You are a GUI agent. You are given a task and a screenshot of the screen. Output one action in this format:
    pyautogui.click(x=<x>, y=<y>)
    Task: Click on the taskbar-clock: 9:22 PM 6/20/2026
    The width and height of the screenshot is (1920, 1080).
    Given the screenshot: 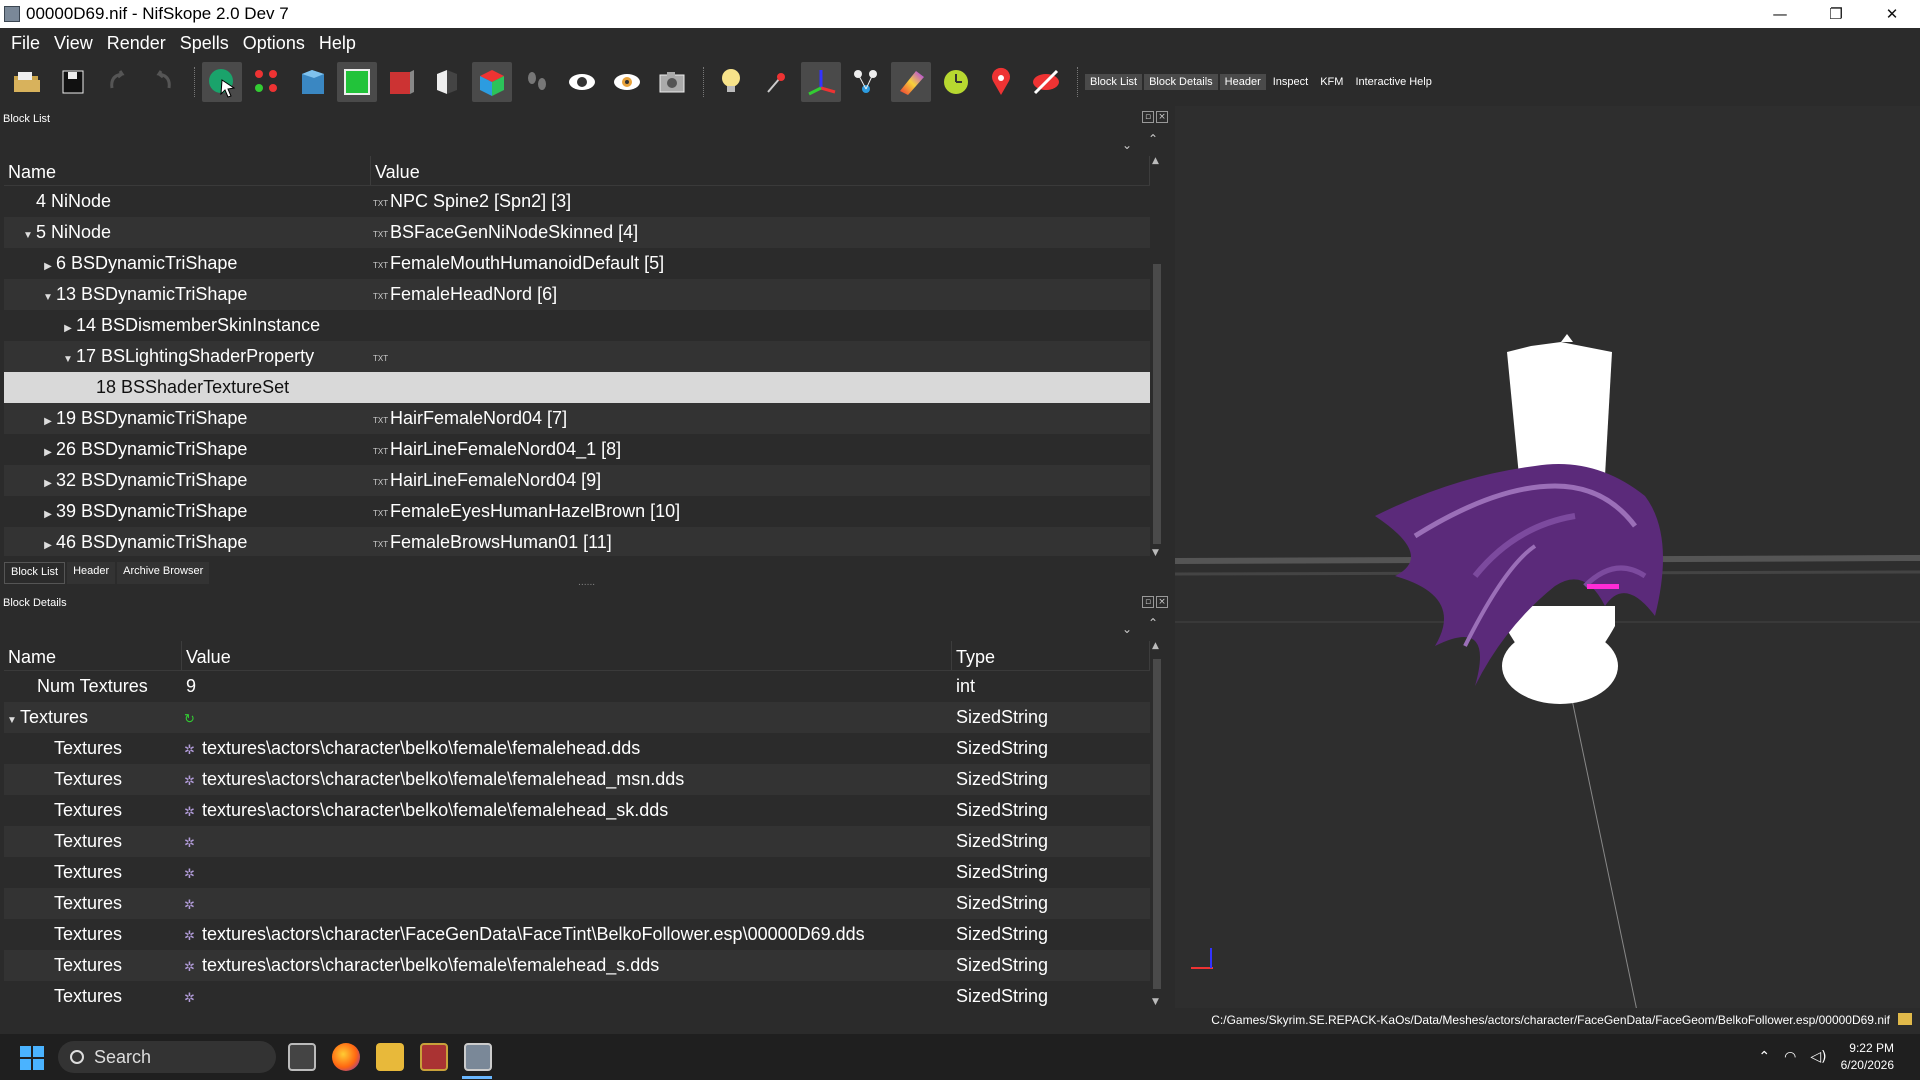 What is the action you would take?
    pyautogui.click(x=1867, y=1057)
    